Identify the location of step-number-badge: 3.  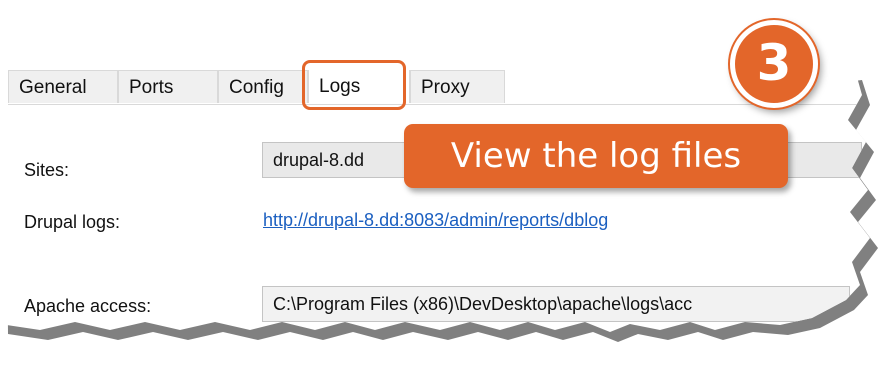
(774, 64).